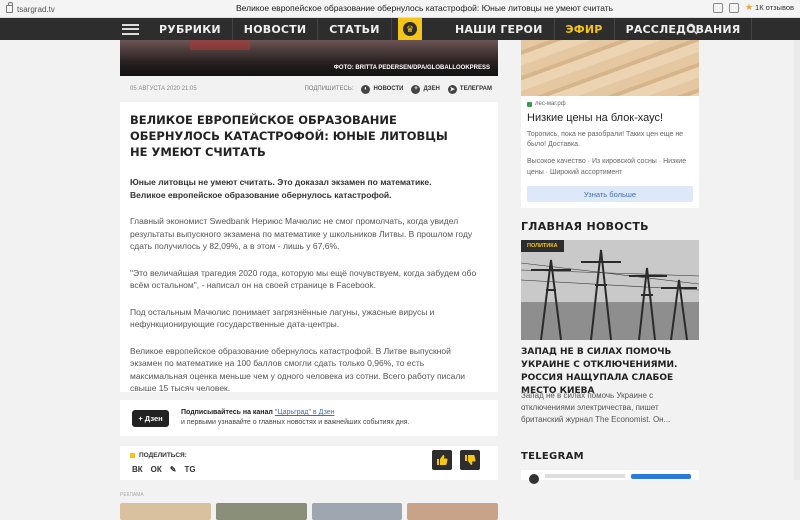 This screenshot has height=520, width=800. Describe the element at coordinates (189, 469) in the screenshot. I see `telegram-share-icon: TG` at that location.